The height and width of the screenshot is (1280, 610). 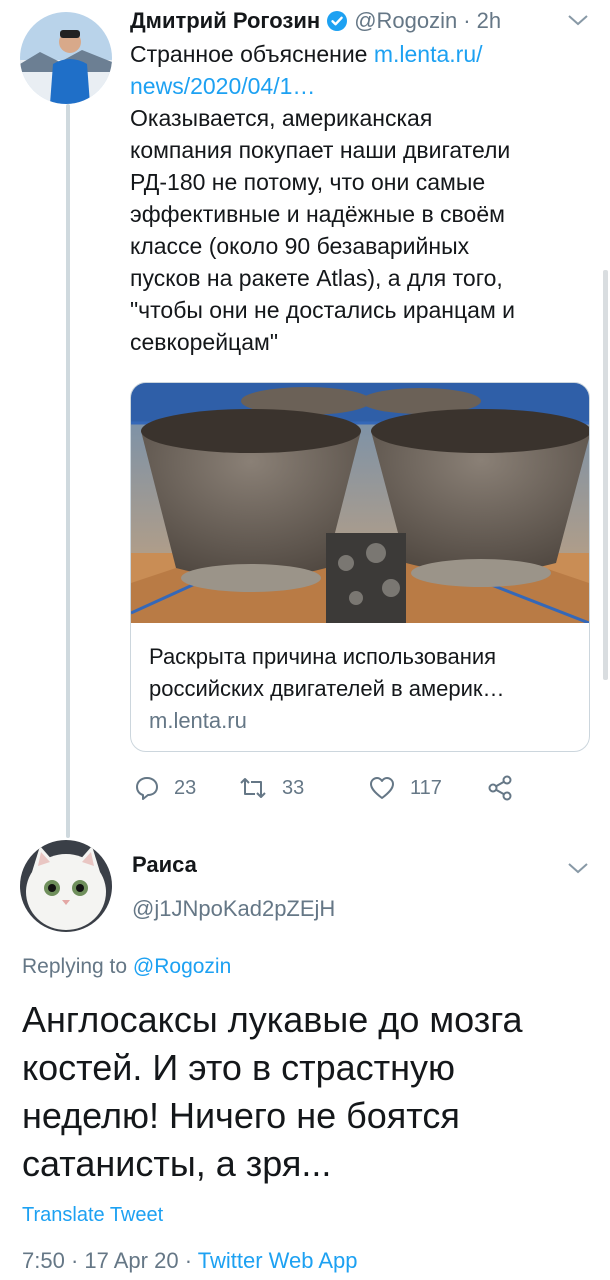 What do you see at coordinates (300, 246) in the screenshot?
I see `tweet-body-line: классе (около 90 безаварийных` at bounding box center [300, 246].